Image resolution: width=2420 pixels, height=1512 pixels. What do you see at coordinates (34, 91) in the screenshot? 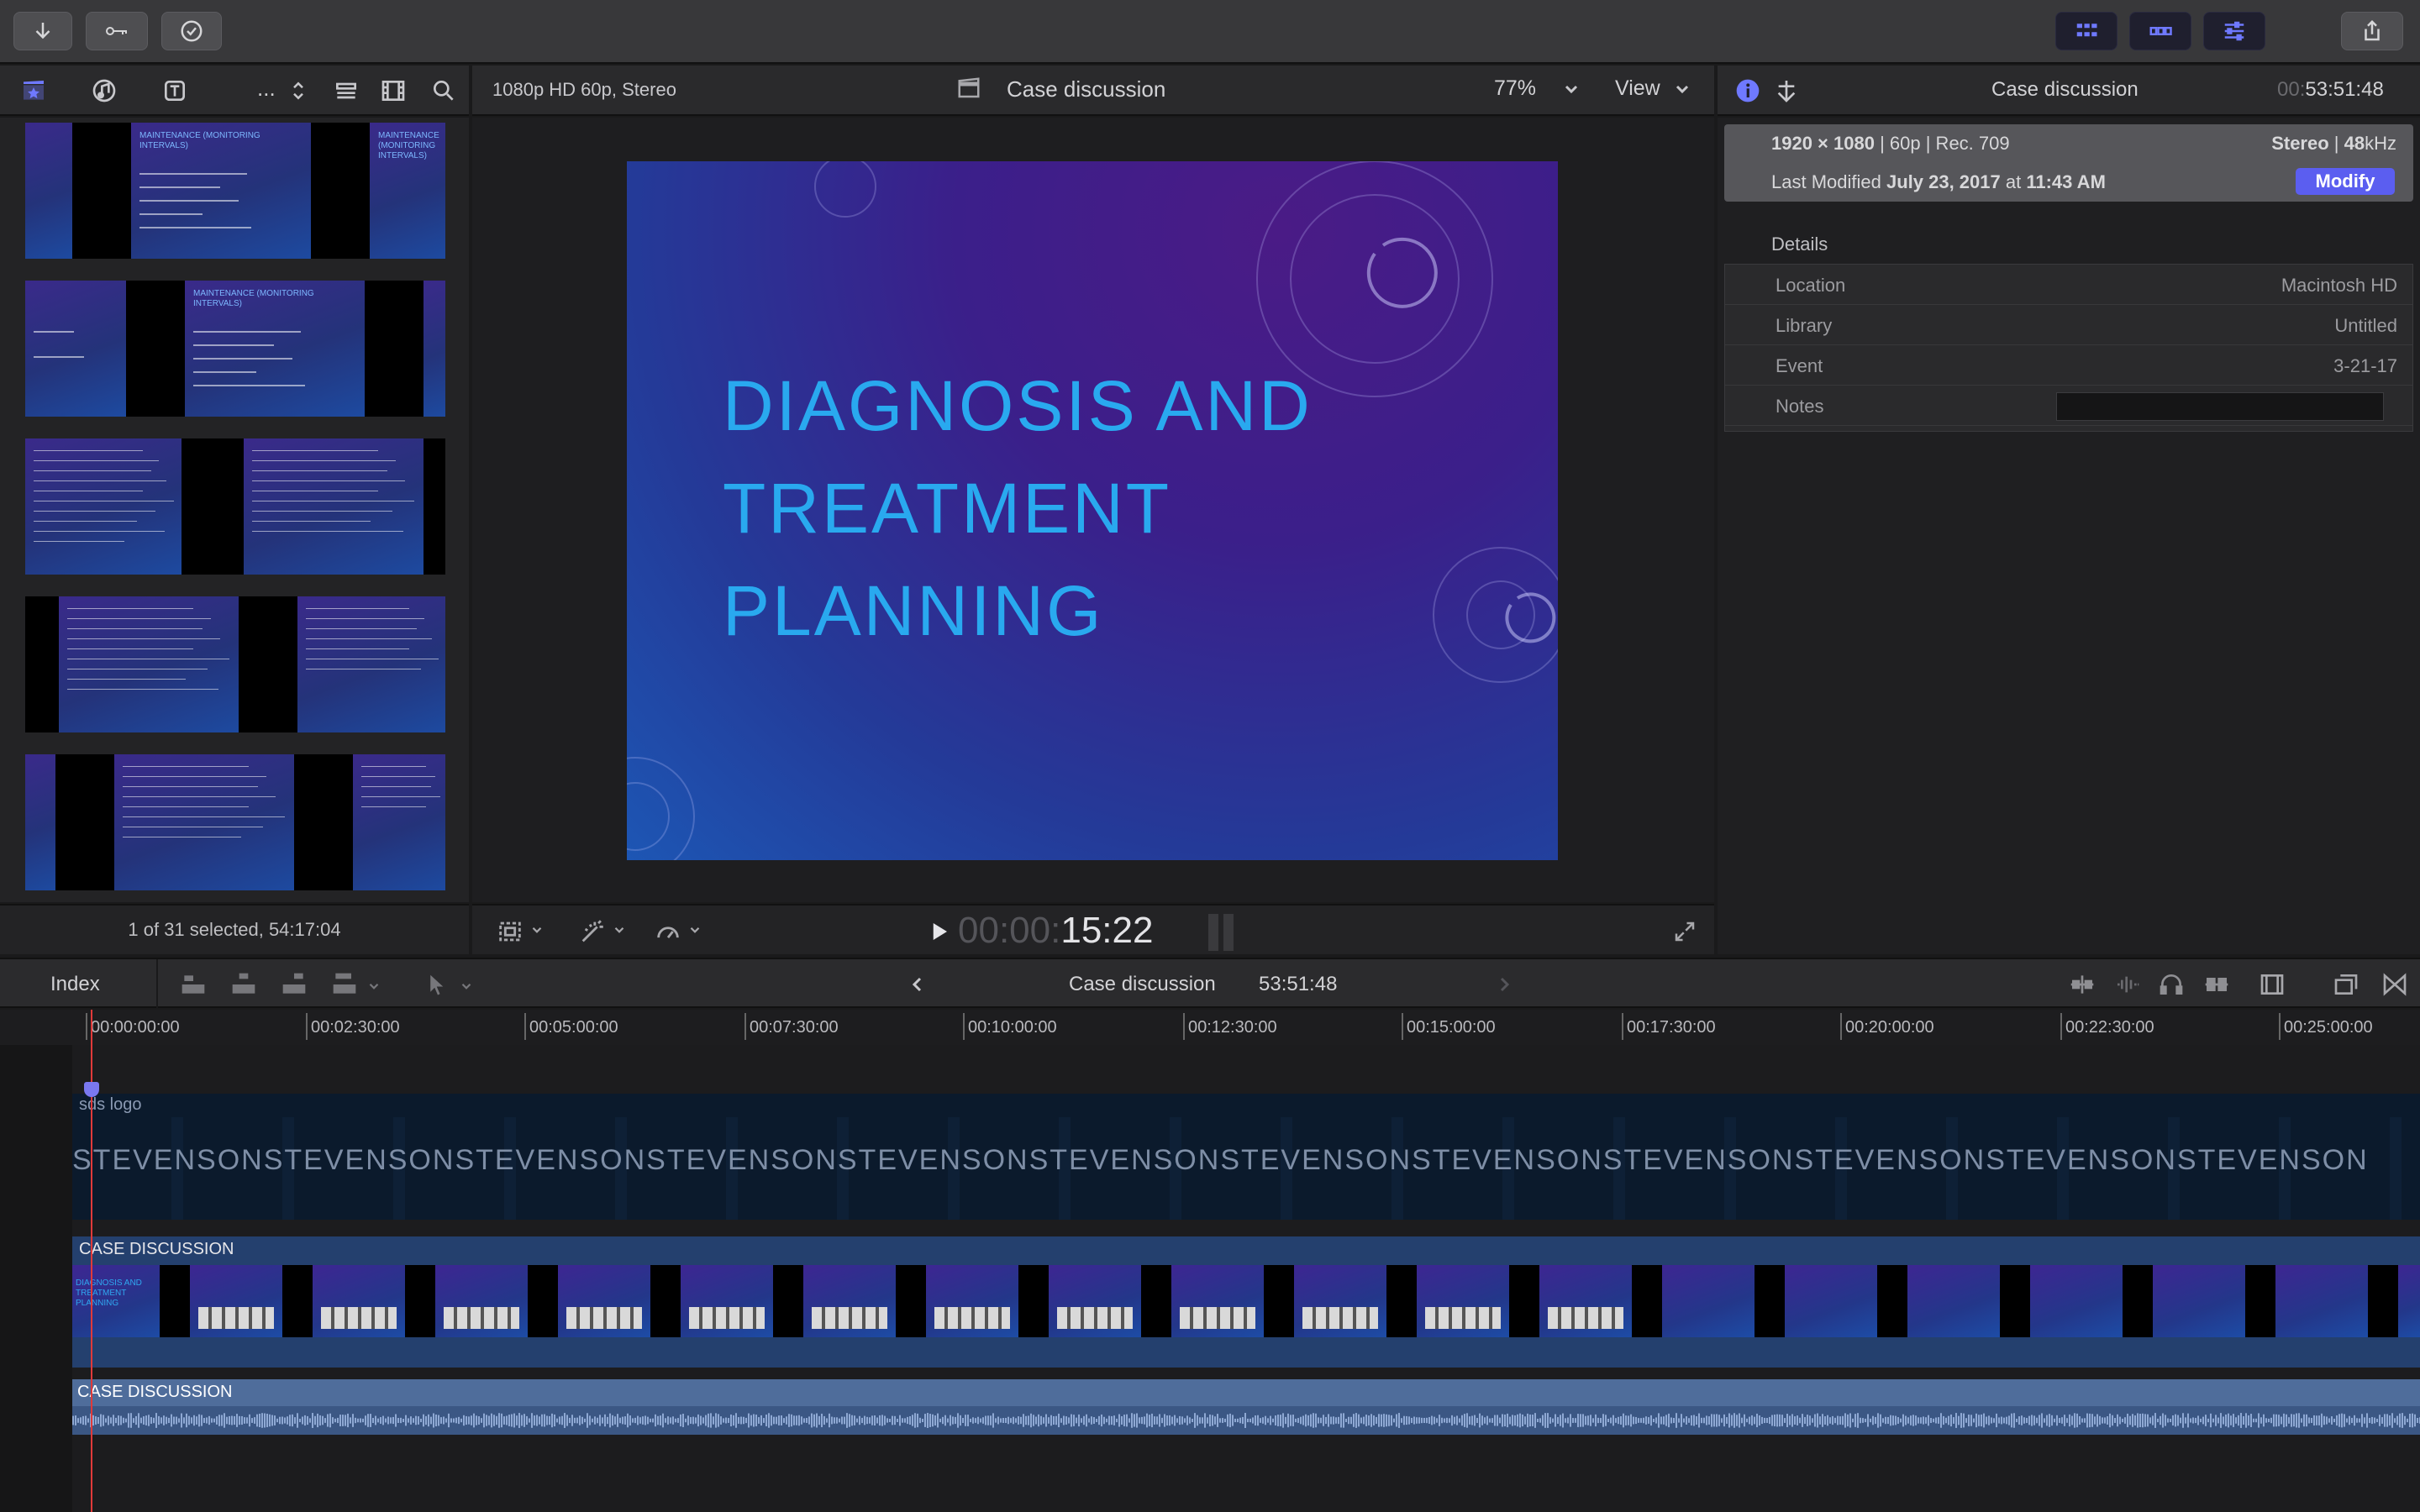
I see `libraries-tab` at bounding box center [34, 91].